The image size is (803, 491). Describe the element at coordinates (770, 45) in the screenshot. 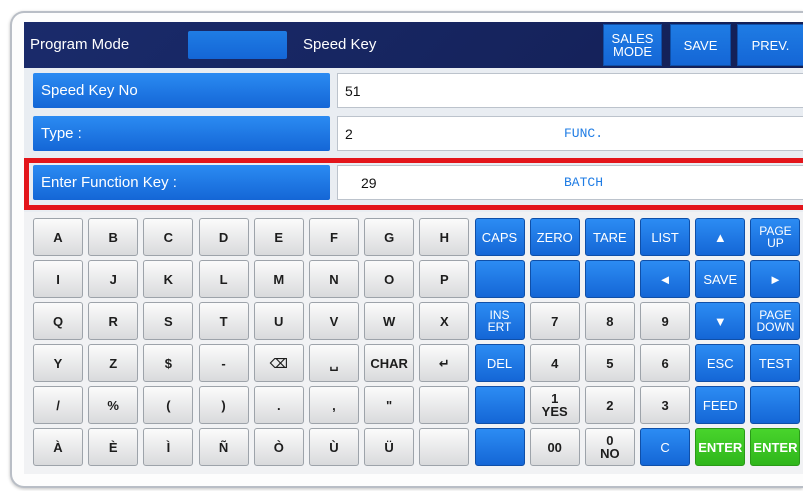

I see `prev-button: PREV.` at that location.